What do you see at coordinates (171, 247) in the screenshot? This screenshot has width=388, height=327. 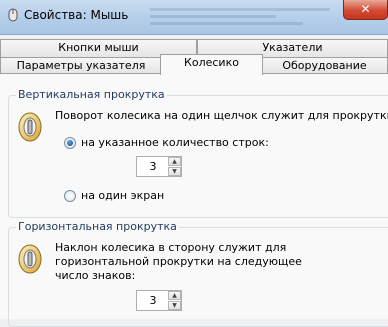 I see `horizontal-description-line1: Наклон колесика в сторону служит для` at bounding box center [171, 247].